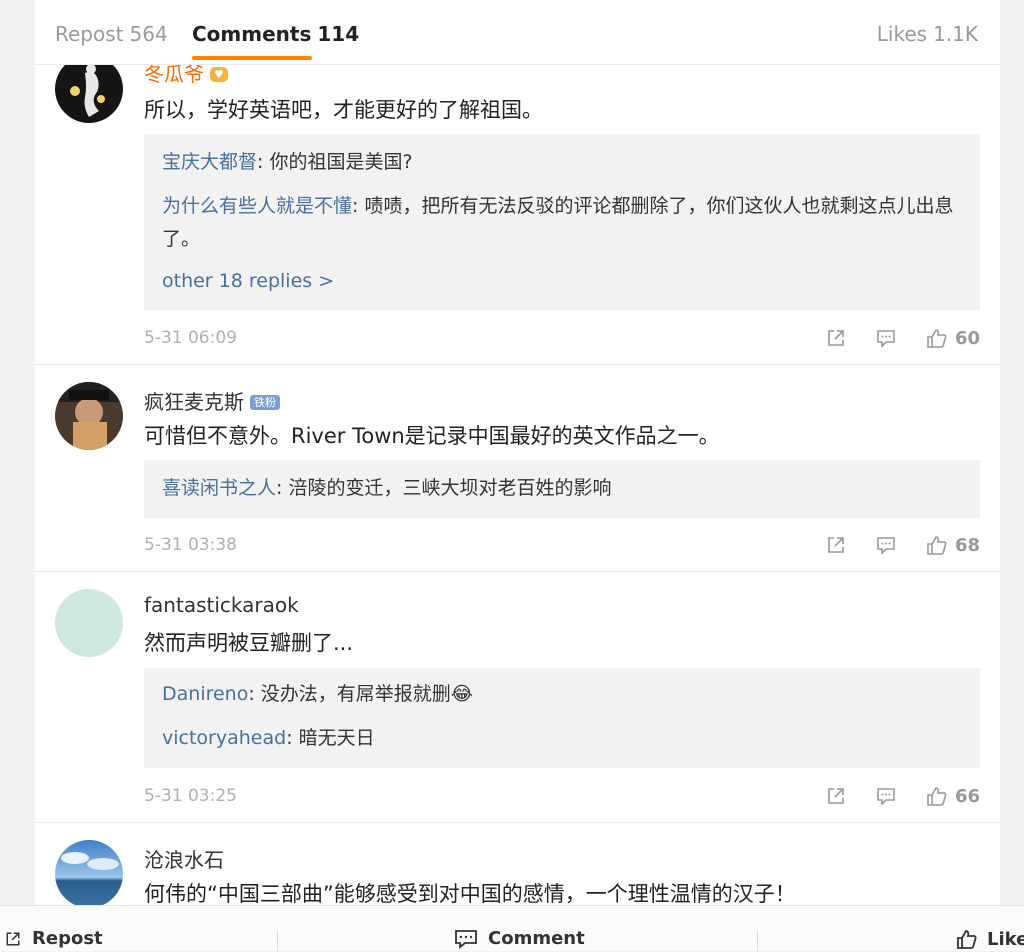 This screenshot has width=1024, height=952. What do you see at coordinates (184, 858) in the screenshot?
I see `comment-username: 沧浪水石` at bounding box center [184, 858].